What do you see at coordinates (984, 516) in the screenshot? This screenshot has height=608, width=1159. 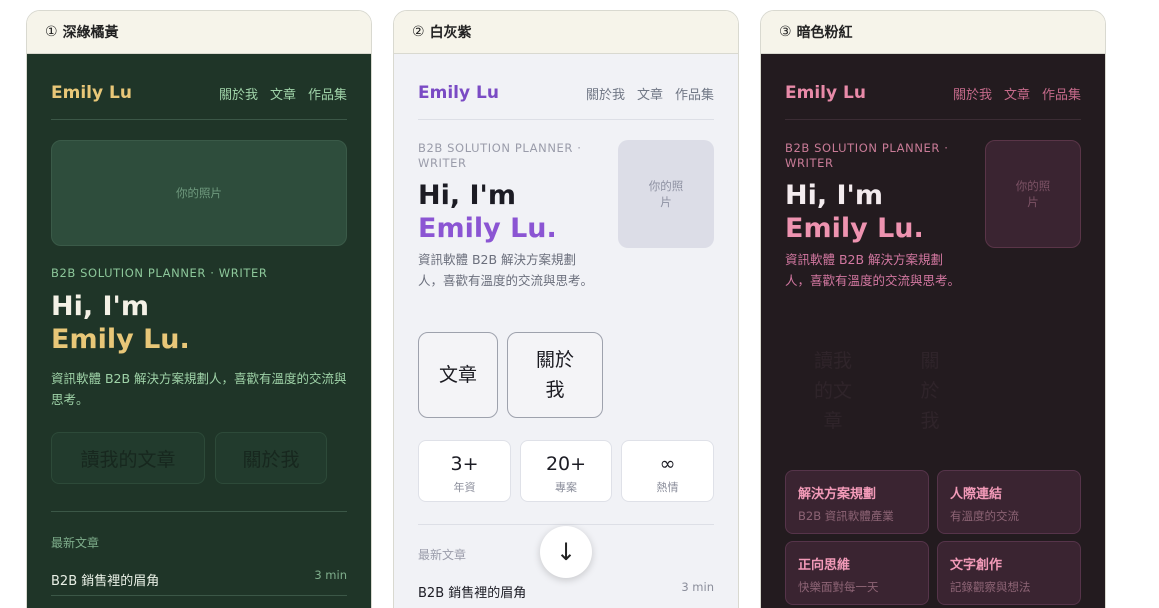 I see `skill-subtitle: 有溫度的交流` at bounding box center [984, 516].